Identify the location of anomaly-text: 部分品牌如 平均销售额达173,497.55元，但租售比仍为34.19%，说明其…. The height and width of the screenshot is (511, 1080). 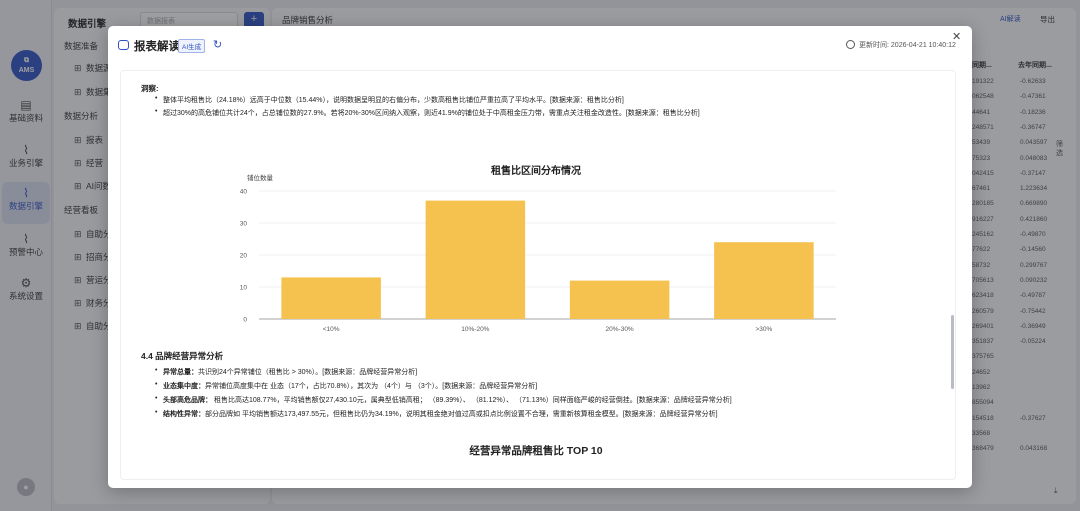
(461, 414).